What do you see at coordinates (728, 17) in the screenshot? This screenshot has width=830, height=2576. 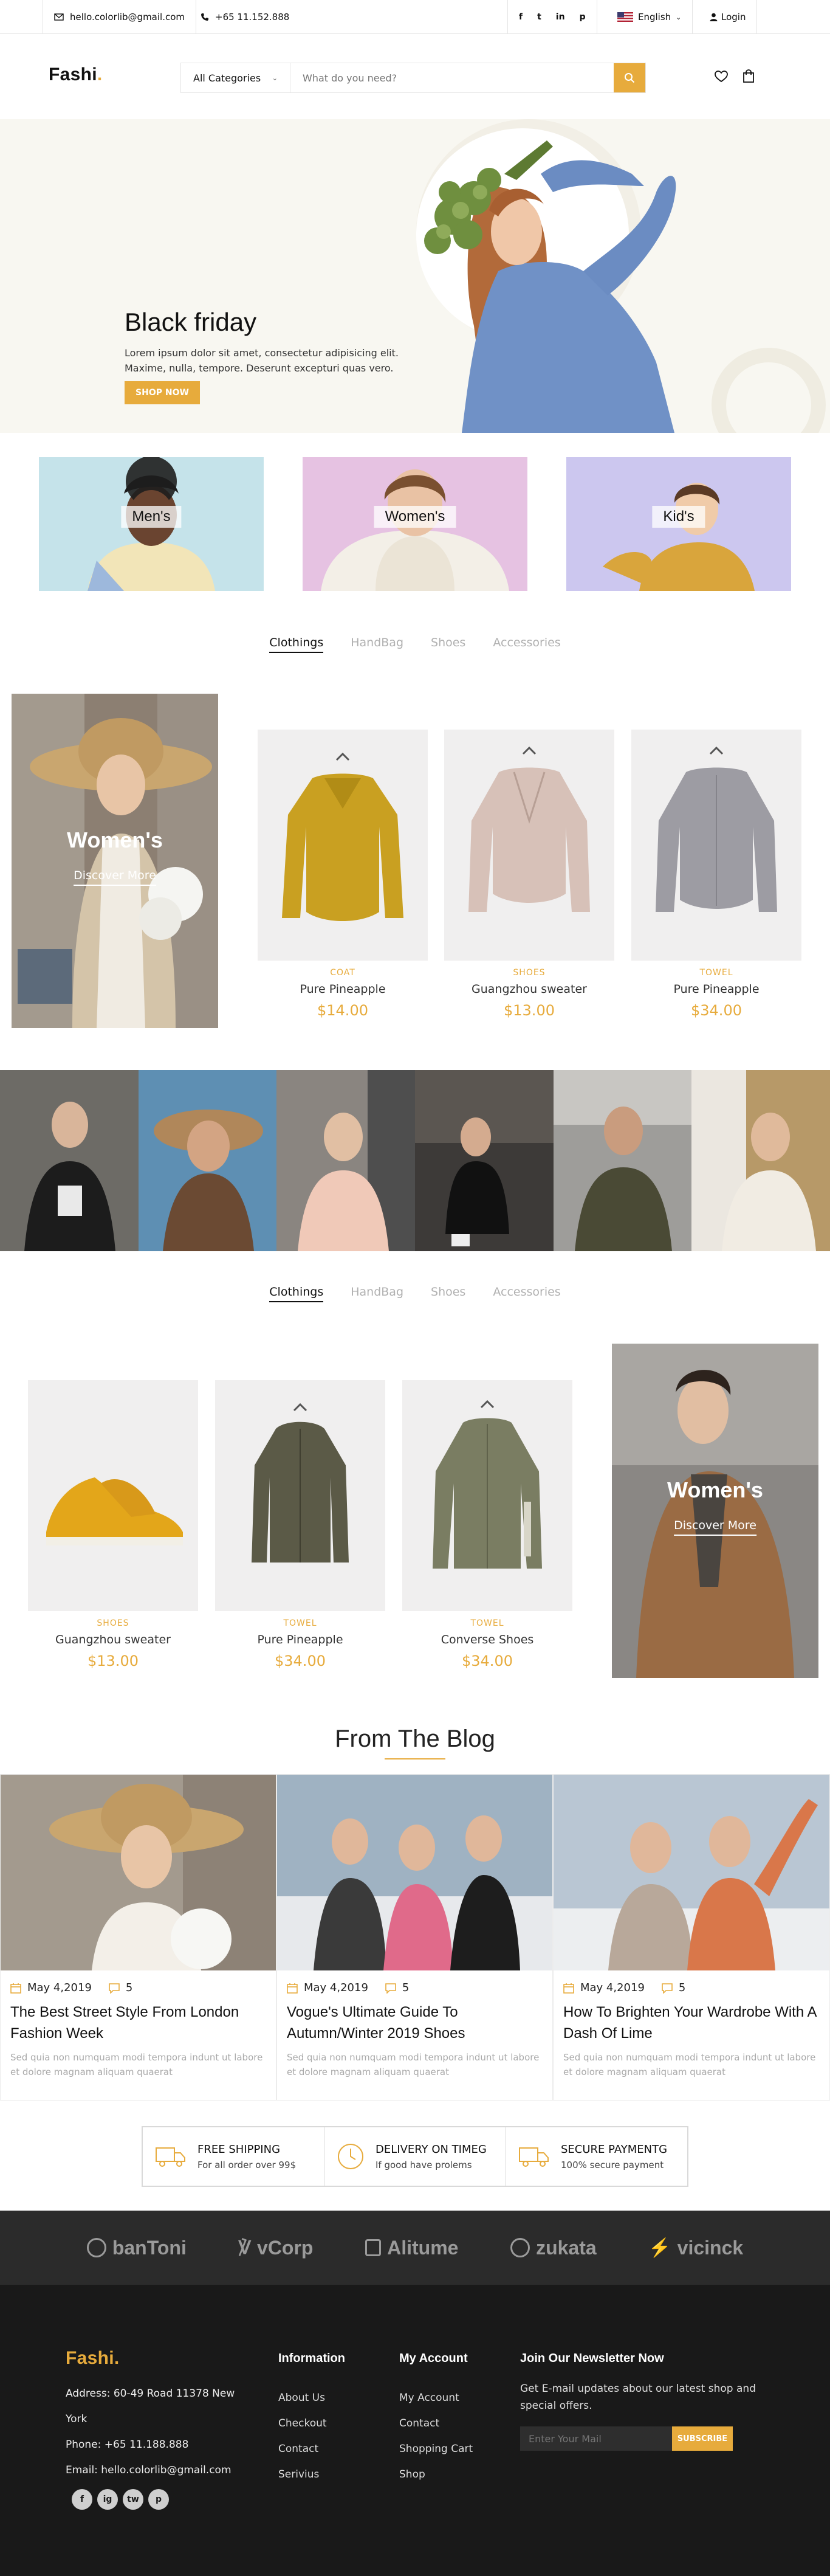 I see `login-link: Login` at bounding box center [728, 17].